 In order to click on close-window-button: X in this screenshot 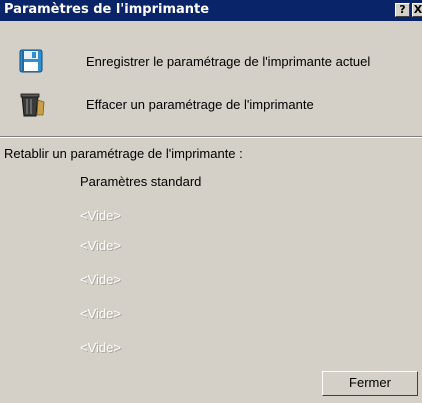, I will do `click(417, 10)`.